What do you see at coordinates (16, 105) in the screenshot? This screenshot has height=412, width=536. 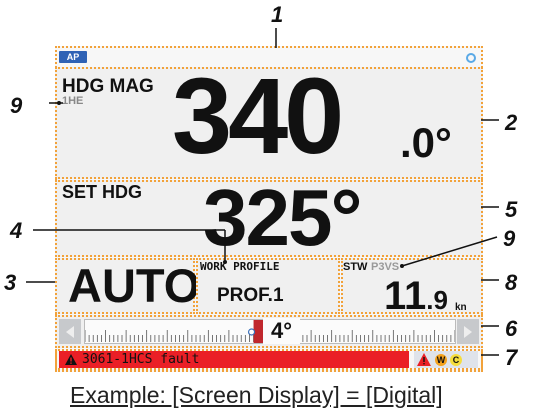 I see `callout-9-left: 9` at bounding box center [16, 105].